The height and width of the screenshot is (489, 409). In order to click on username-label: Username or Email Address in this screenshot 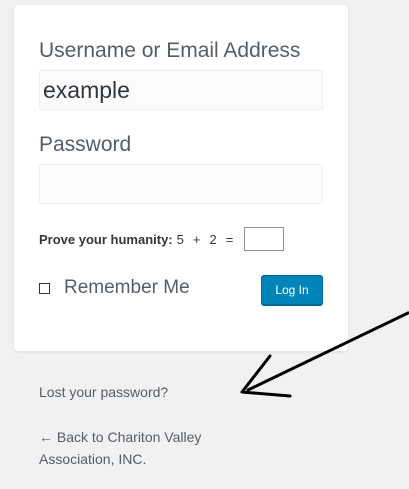, I will do `click(170, 50)`.